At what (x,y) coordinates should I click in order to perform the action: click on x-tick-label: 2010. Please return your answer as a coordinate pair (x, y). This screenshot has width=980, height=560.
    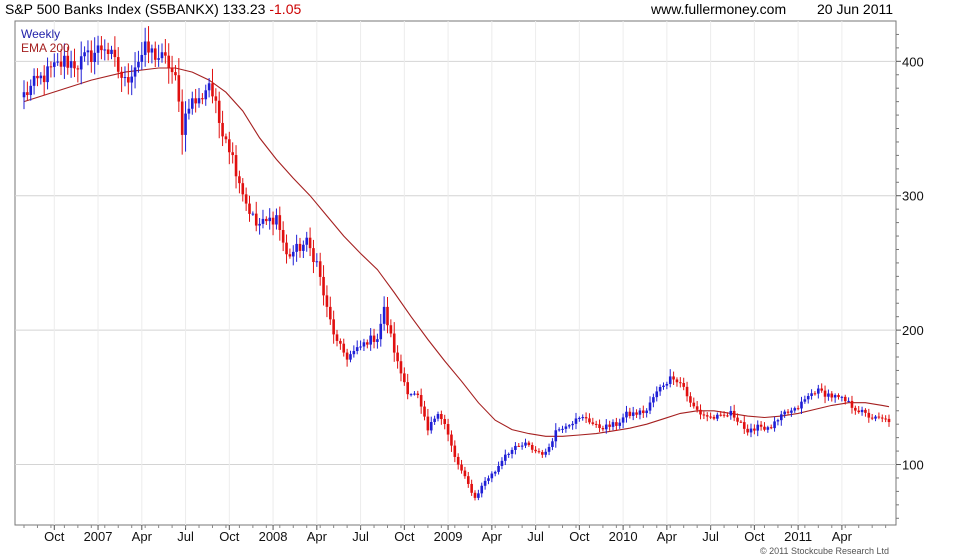
    Looking at the image, I should click on (623, 536).